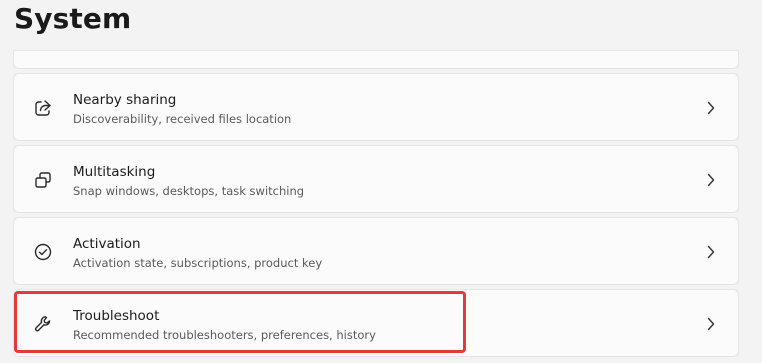 This screenshot has width=762, height=363. I want to click on share-icon, so click(43, 108).